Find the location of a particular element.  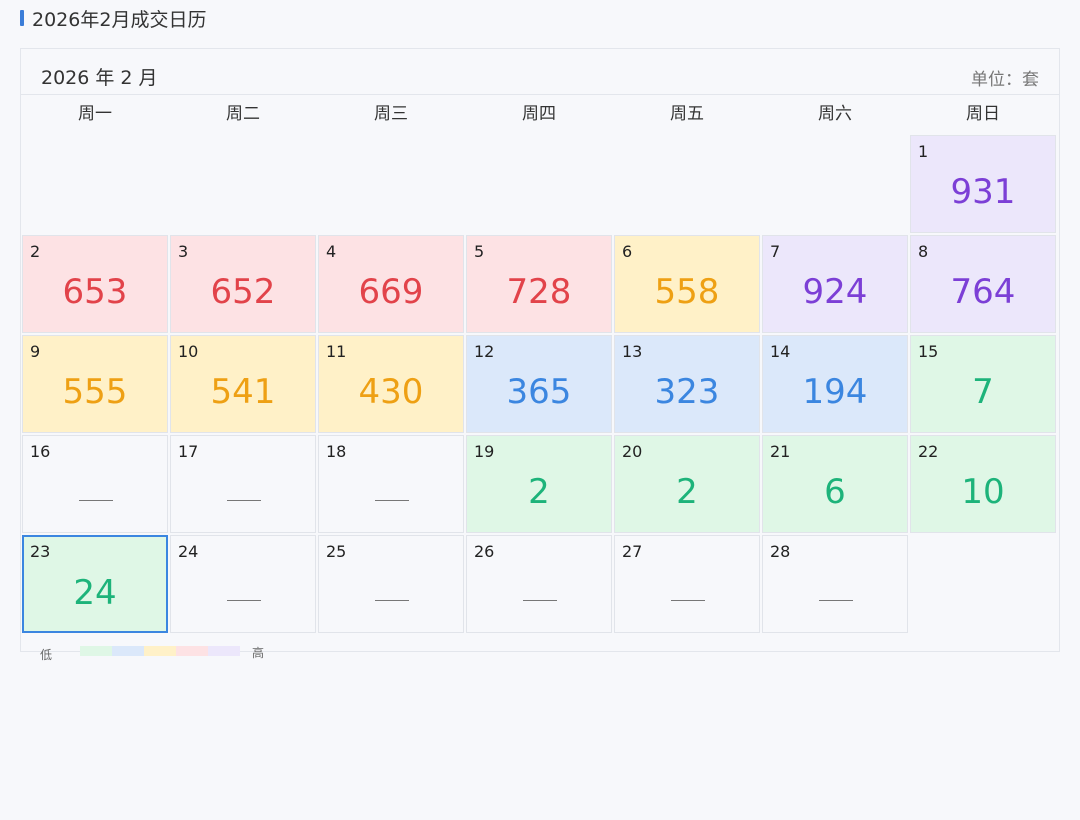

legend-color-bar is located at coordinates (160, 651).